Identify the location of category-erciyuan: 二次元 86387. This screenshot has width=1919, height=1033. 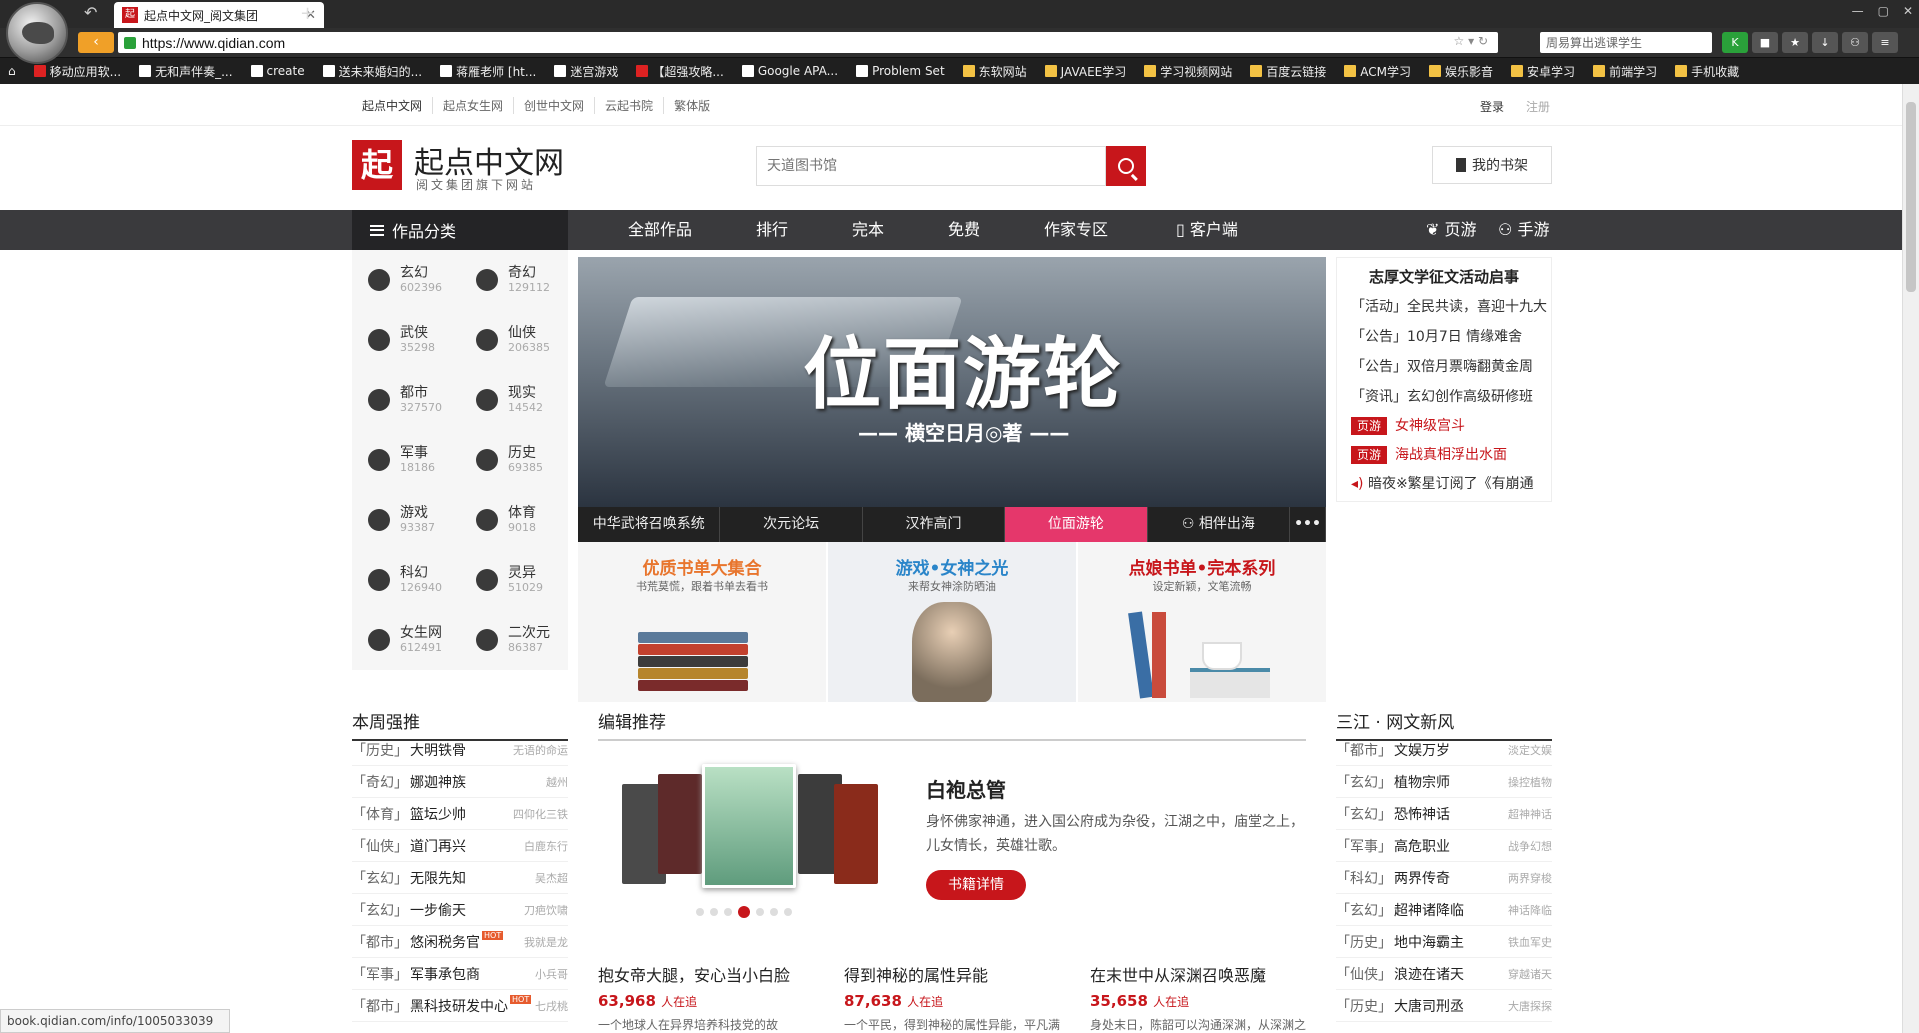
(514, 640).